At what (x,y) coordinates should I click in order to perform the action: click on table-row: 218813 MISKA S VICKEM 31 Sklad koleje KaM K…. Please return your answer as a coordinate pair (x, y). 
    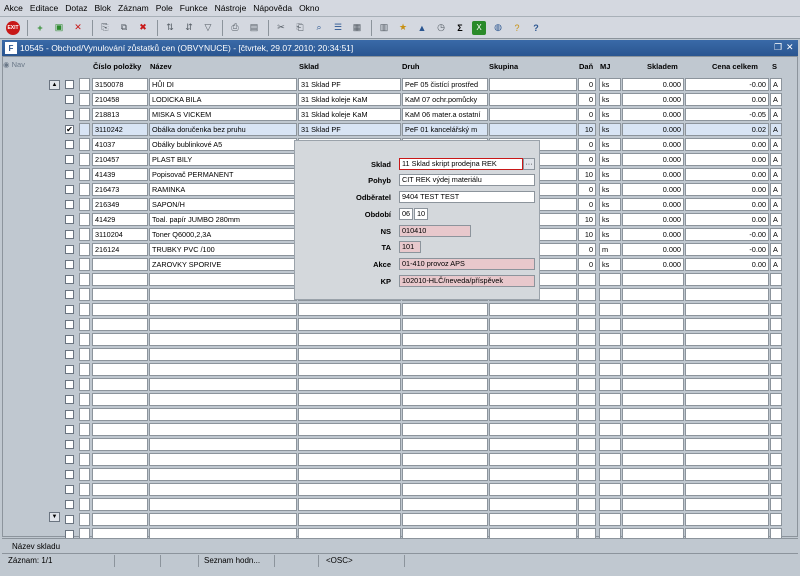
    Looking at the image, I should click on (418, 115).